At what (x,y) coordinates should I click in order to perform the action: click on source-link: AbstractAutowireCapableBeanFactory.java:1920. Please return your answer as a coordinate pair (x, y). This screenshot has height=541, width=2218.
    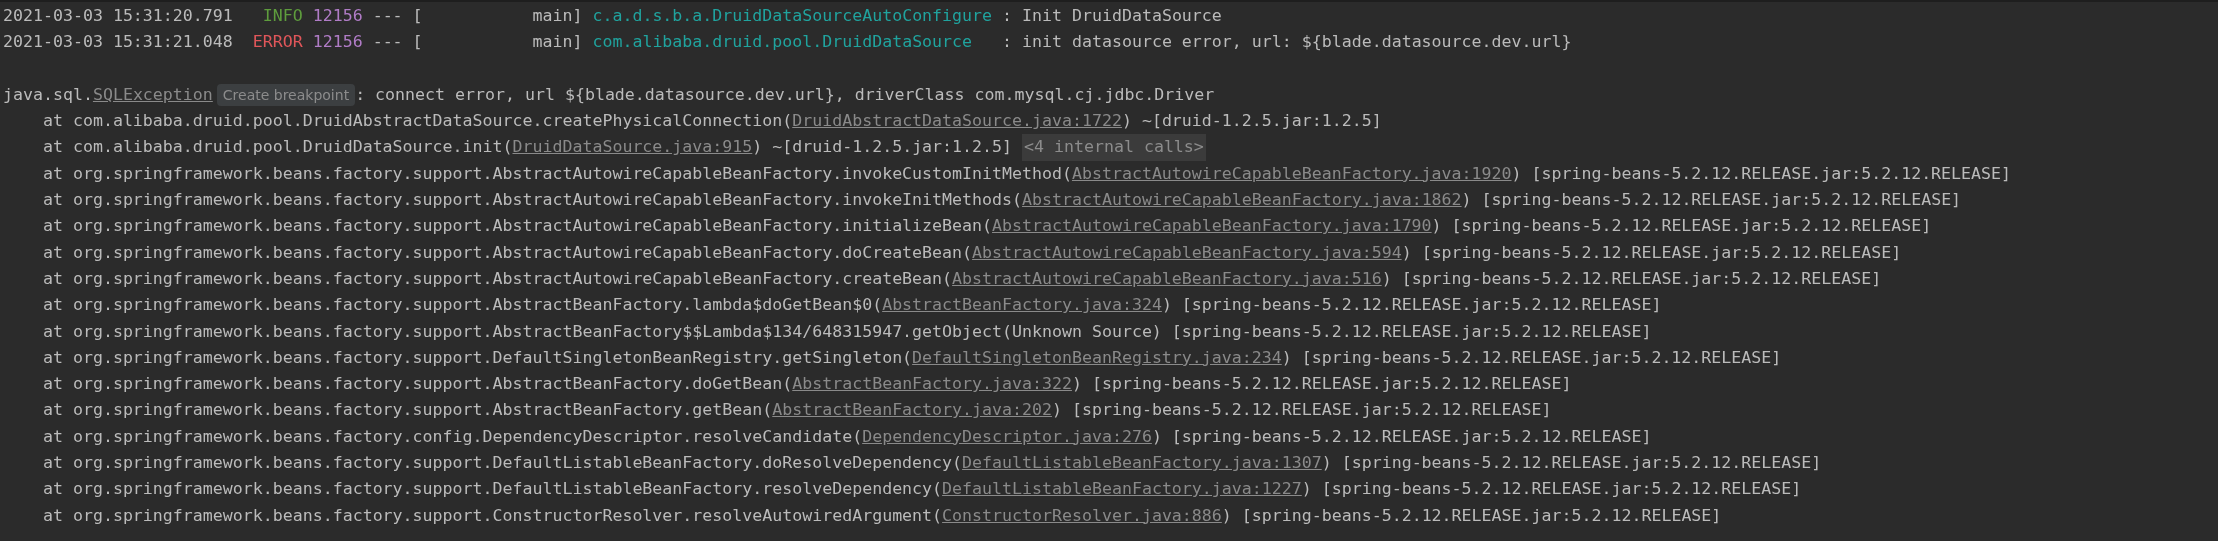
    Looking at the image, I should click on (1291, 174).